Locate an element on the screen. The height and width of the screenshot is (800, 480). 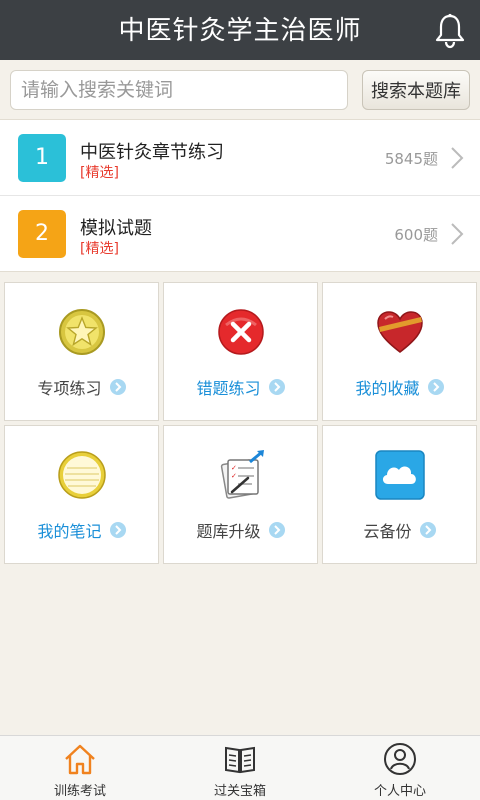
book-icon is located at coordinates (240, 760).